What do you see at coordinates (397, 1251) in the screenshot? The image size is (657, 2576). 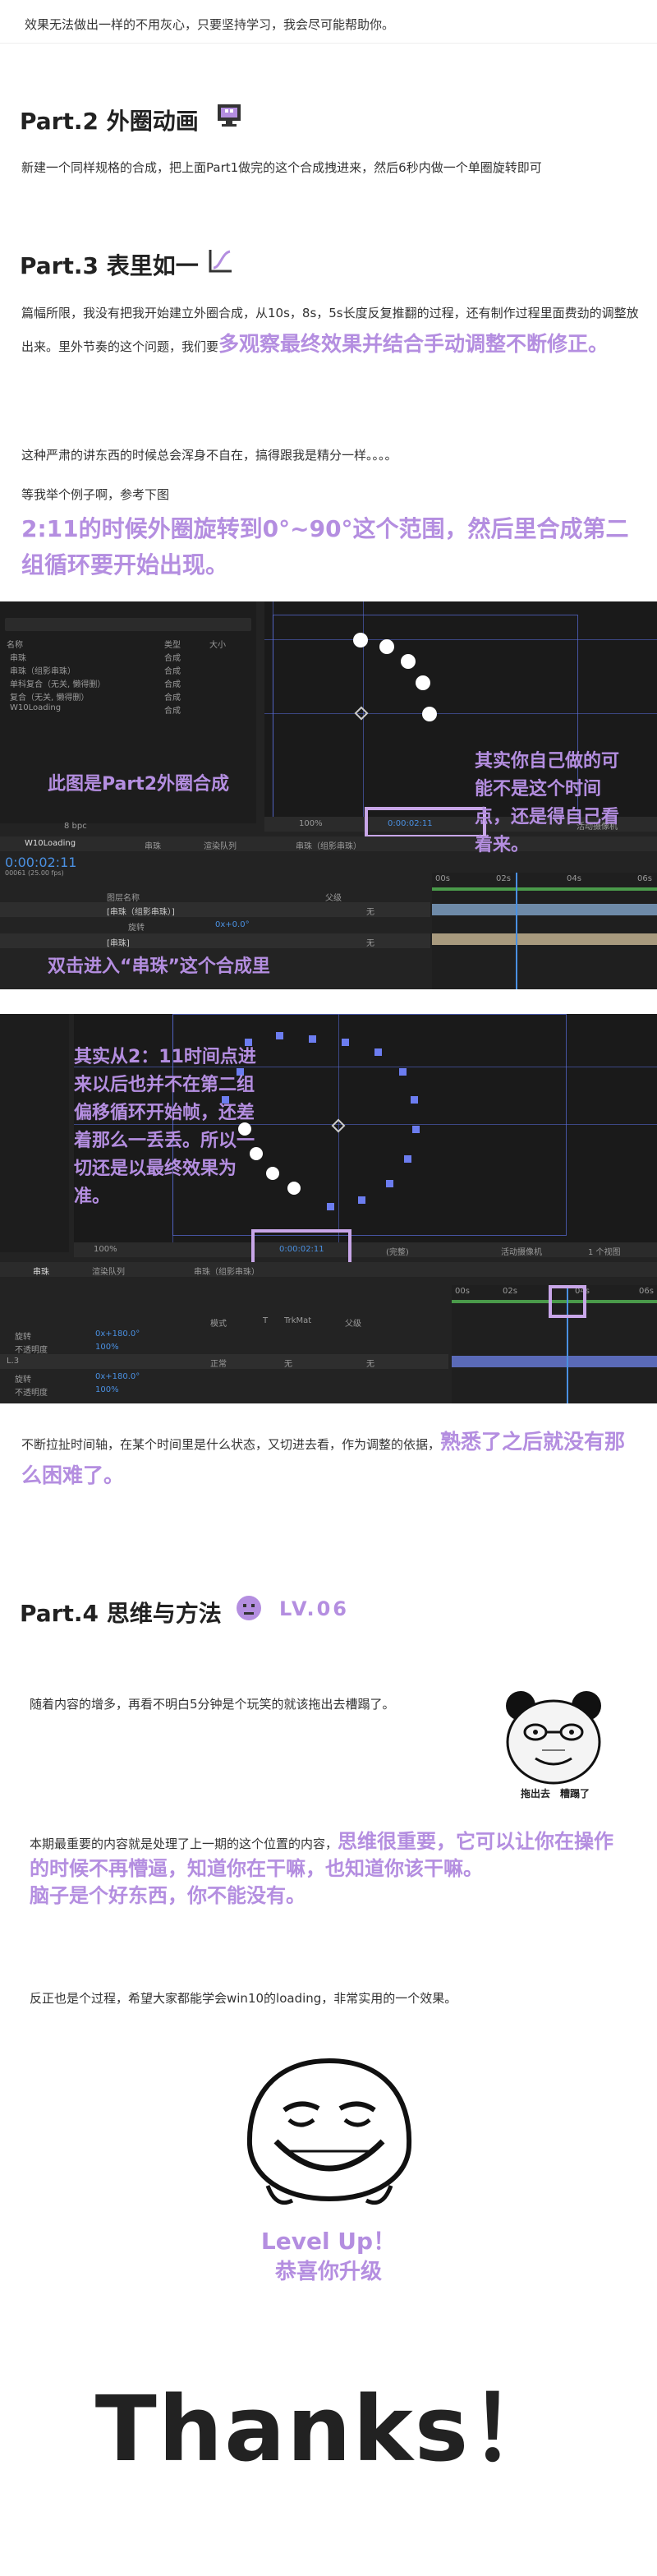 I see `quality-select: (完整)` at bounding box center [397, 1251].